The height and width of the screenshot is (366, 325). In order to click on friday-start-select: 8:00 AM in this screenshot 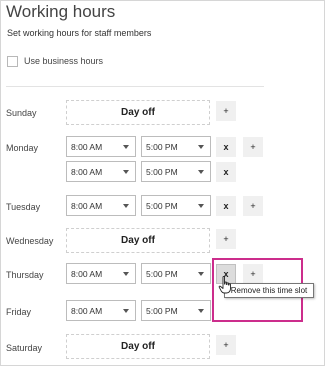, I will do `click(101, 310)`.